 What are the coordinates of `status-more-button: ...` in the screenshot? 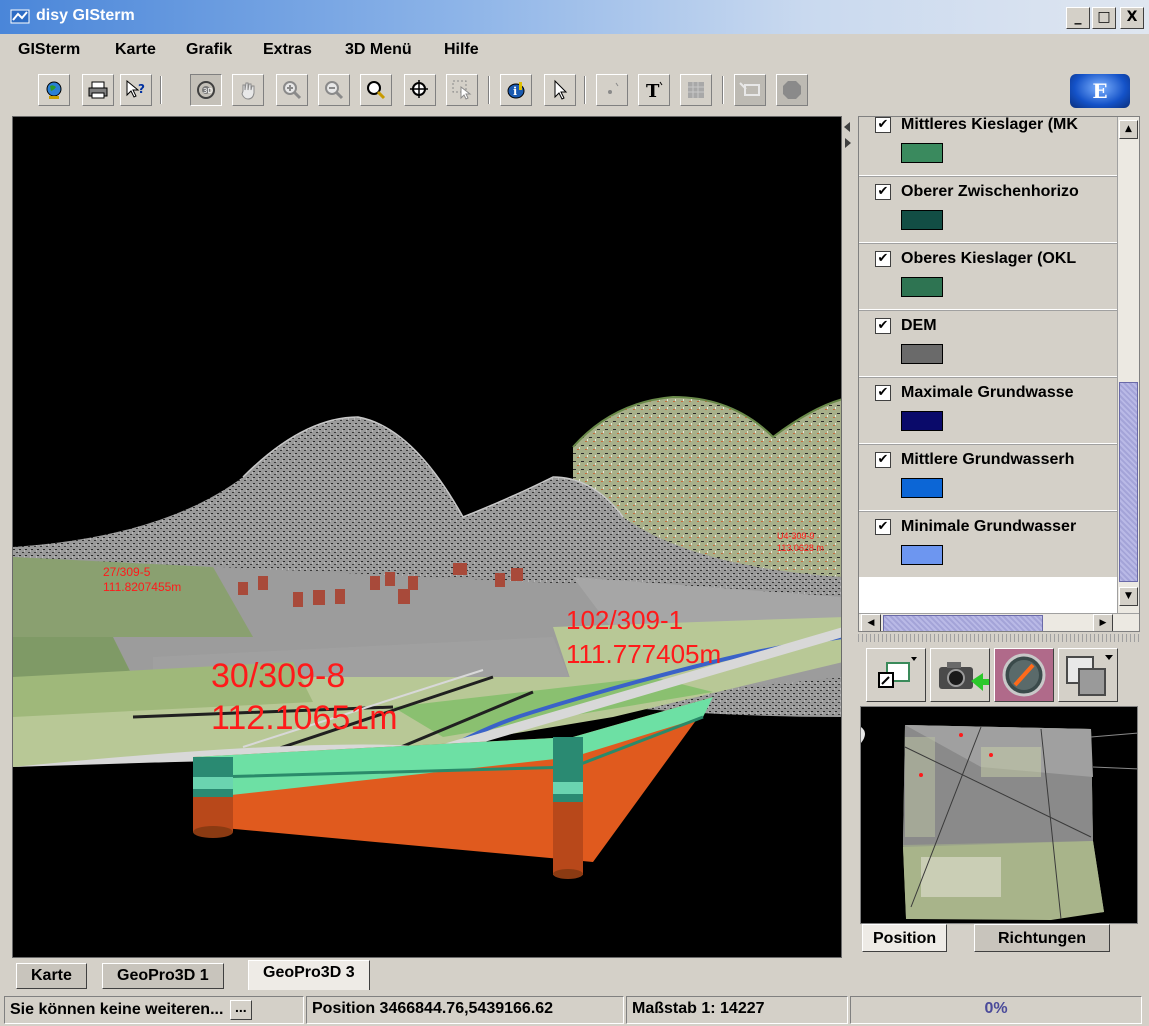 It's located at (240, 1010).